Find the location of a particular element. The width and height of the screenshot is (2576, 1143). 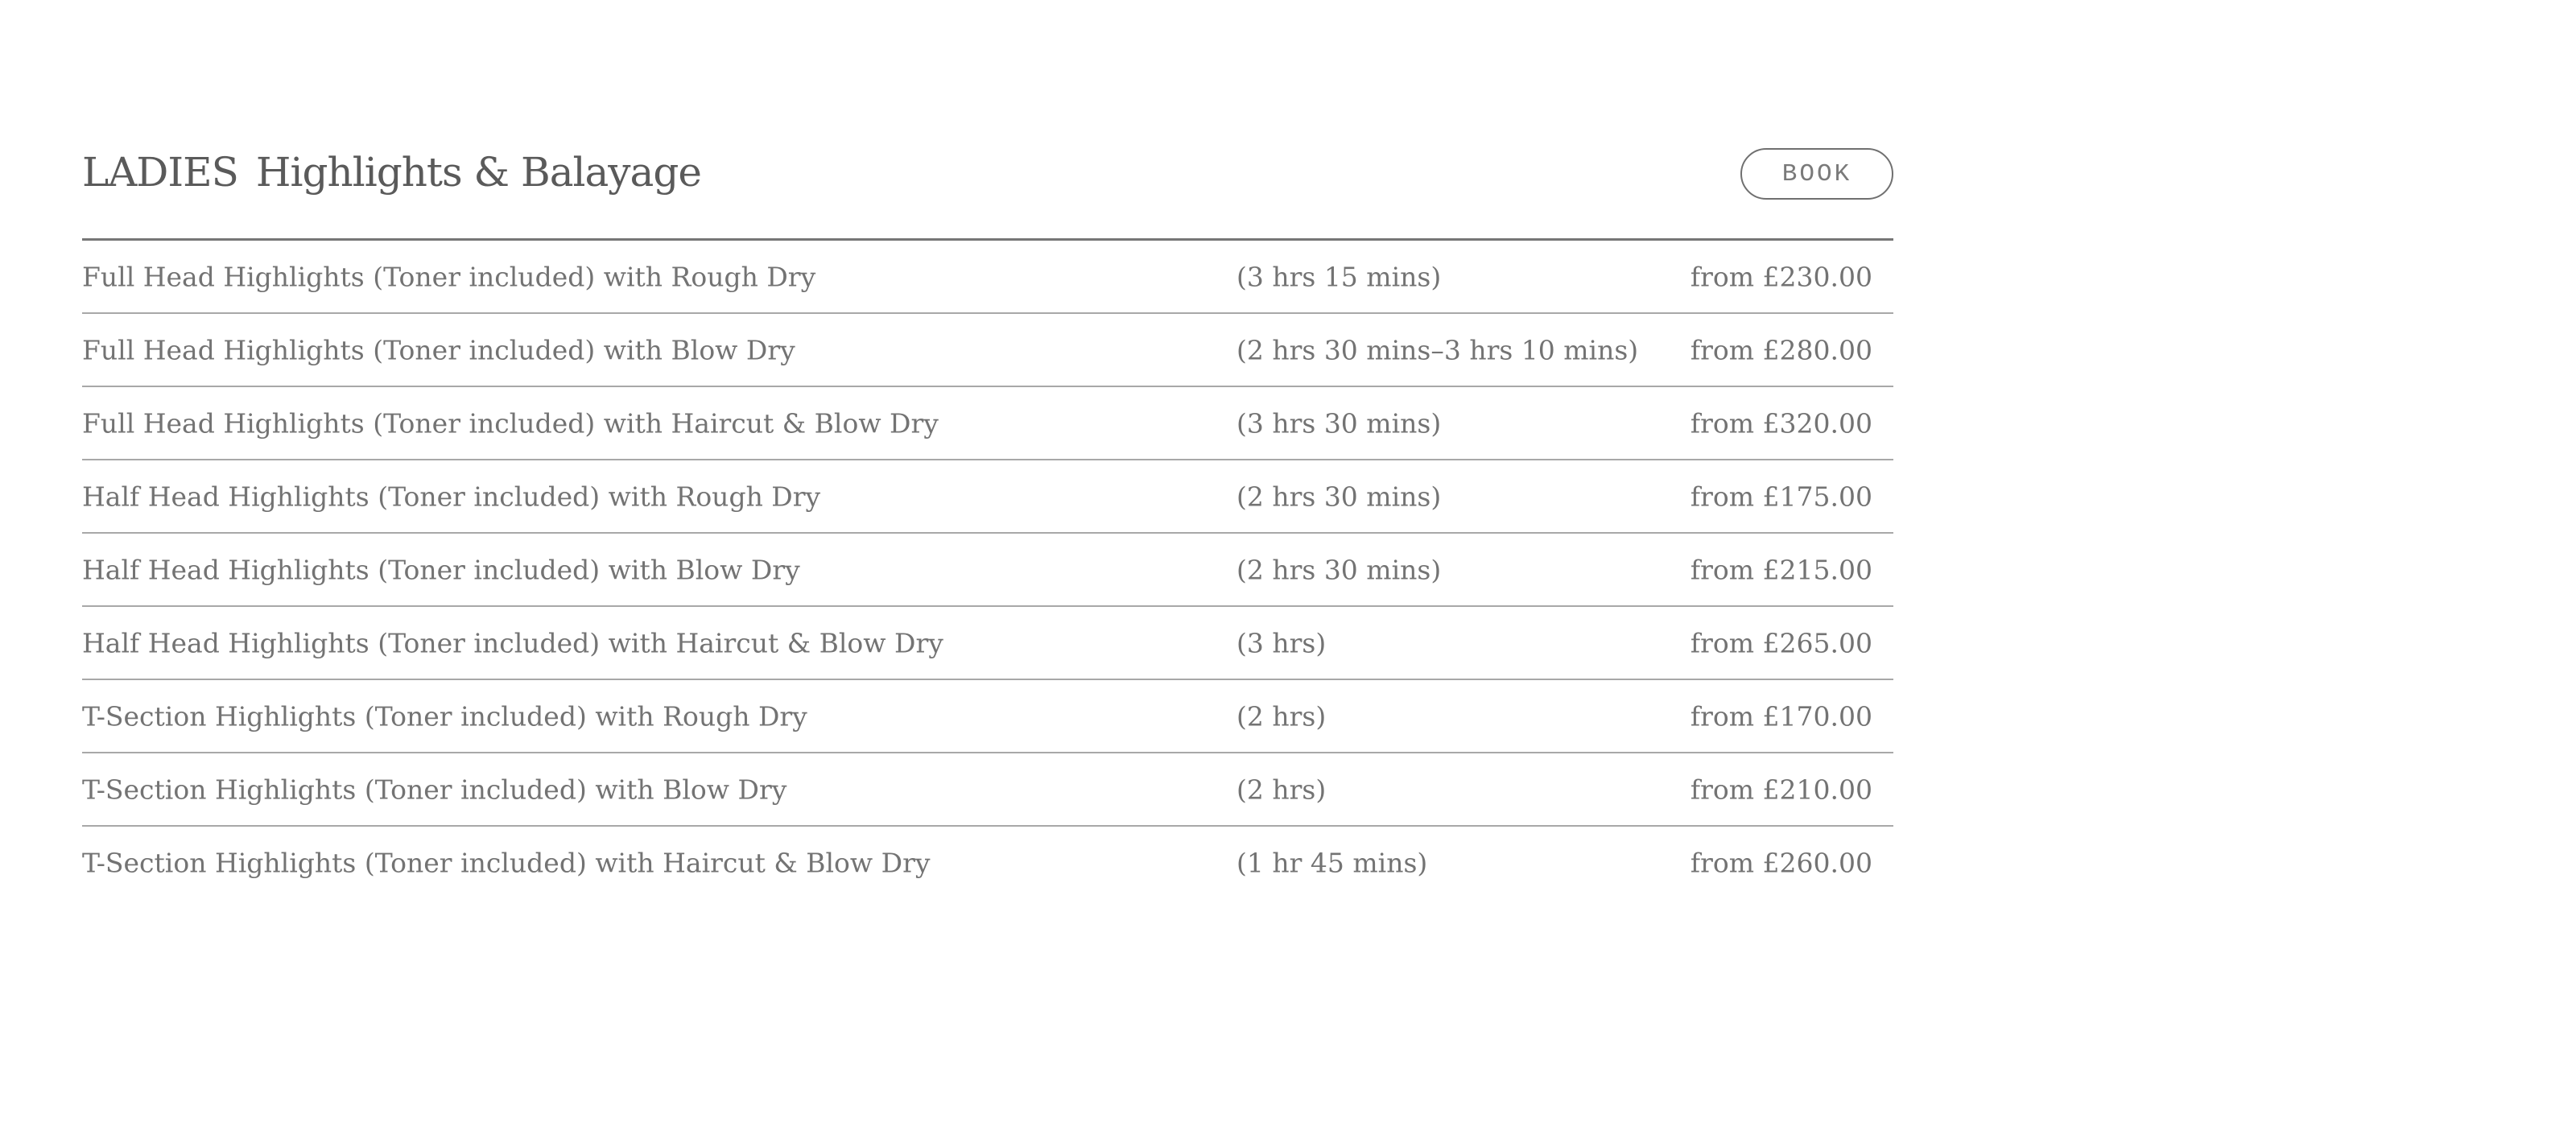

service-price: from £215.00 is located at coordinates (1781, 569).